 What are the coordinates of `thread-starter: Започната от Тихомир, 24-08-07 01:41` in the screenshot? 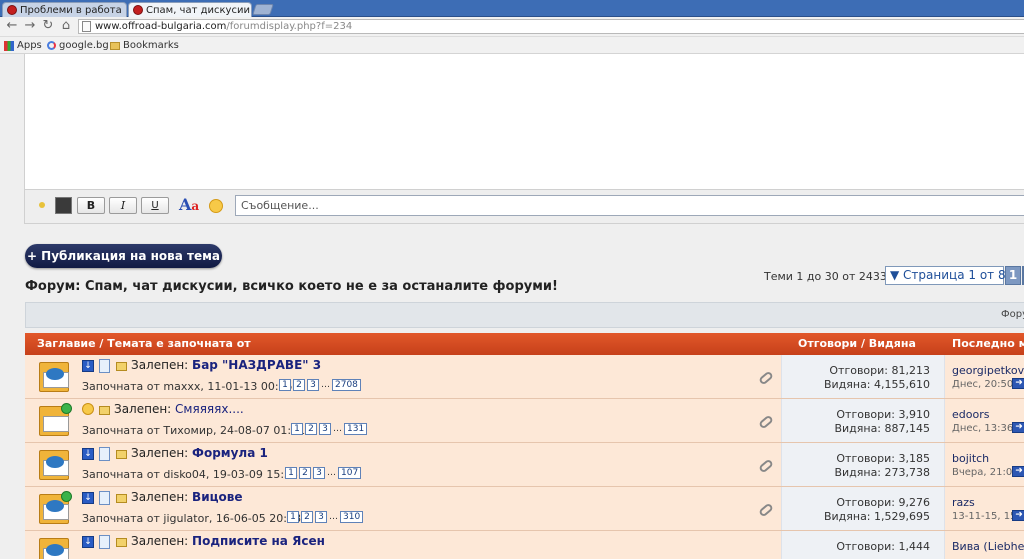 It's located at (194, 430).